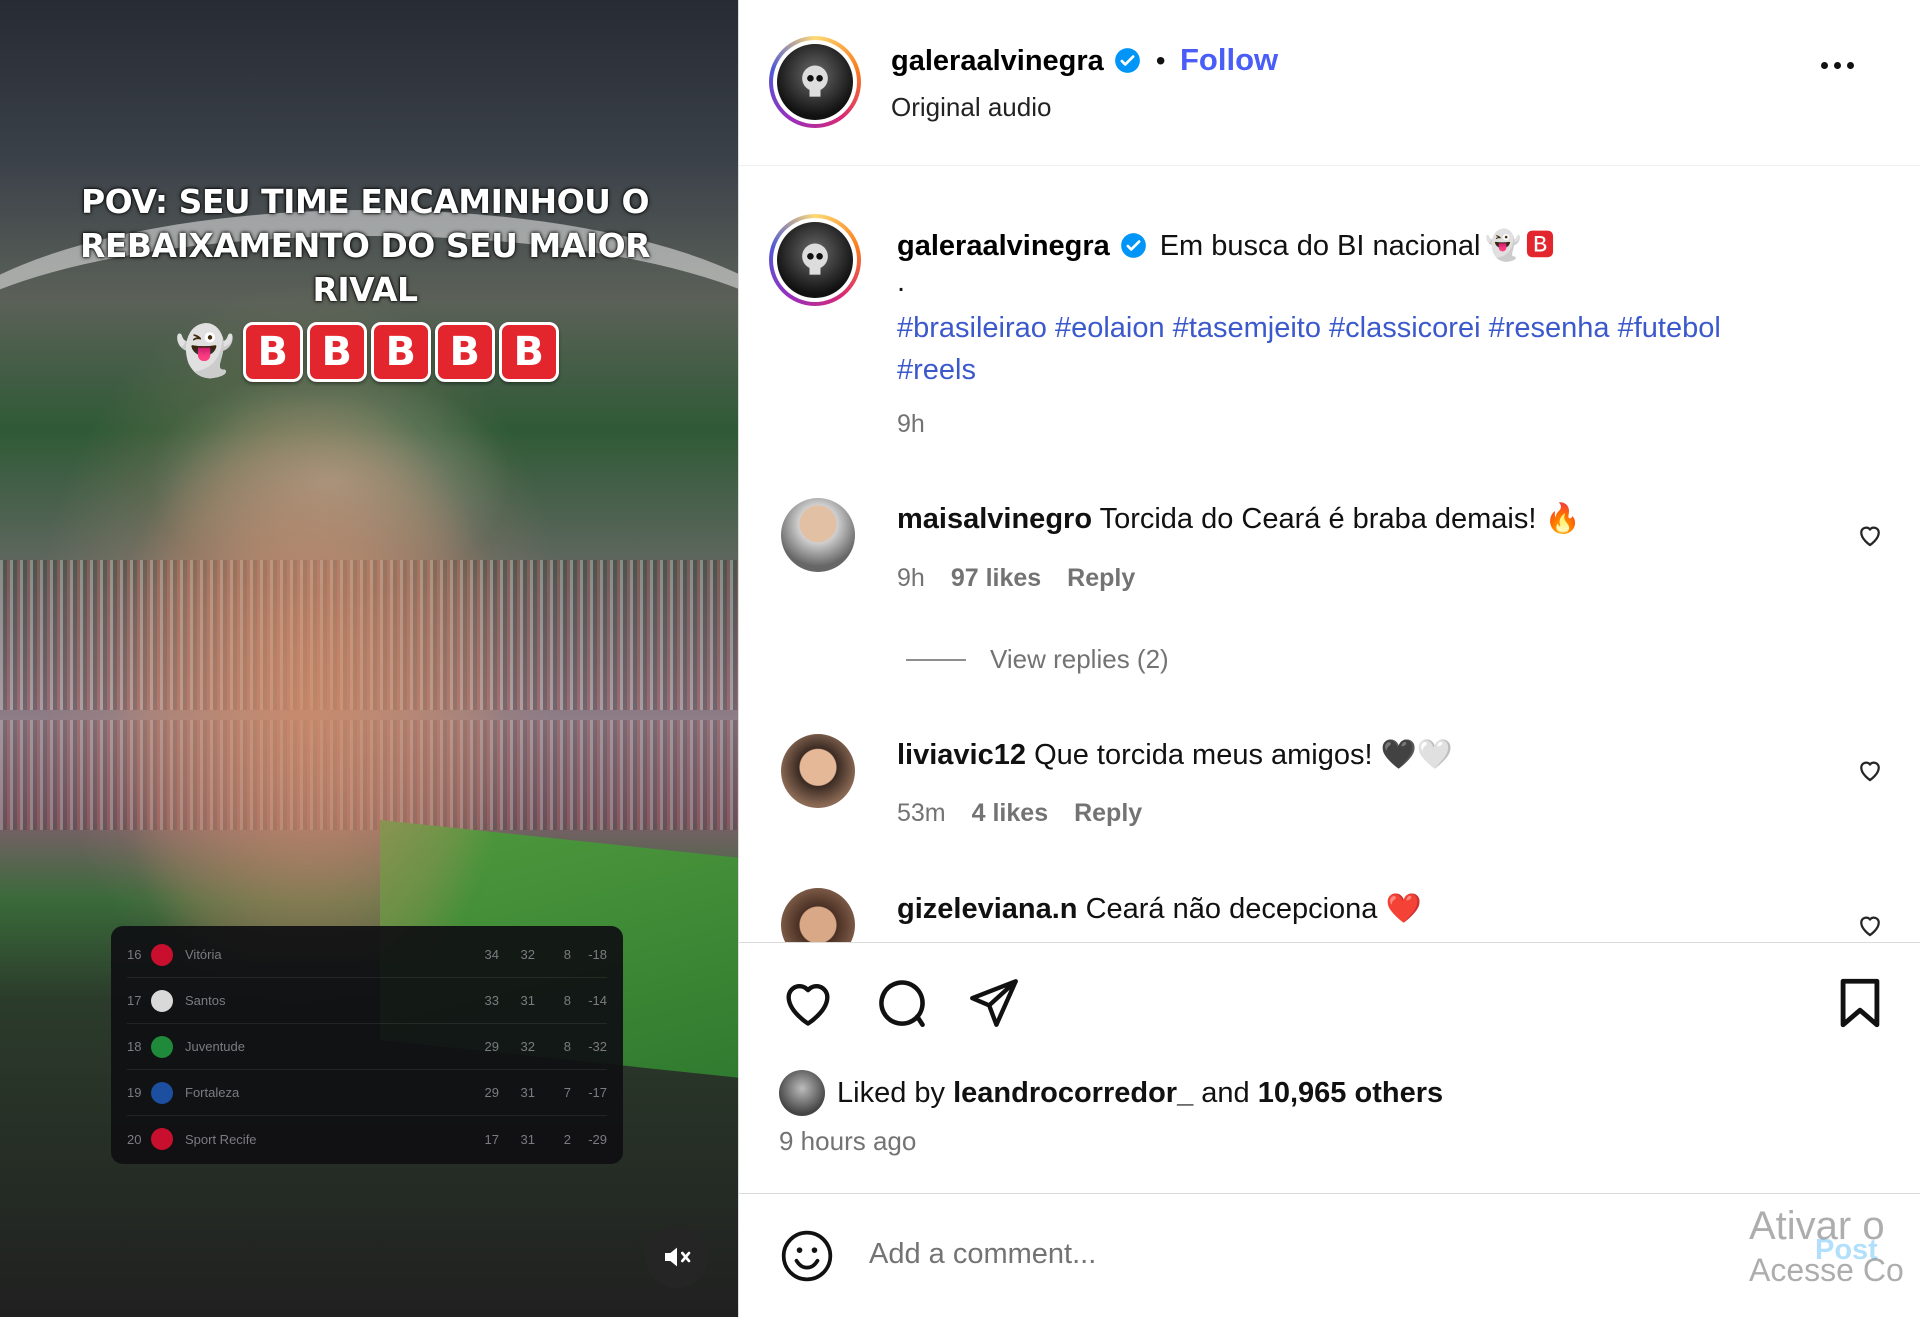 This screenshot has width=1920, height=1317. I want to click on standings-row: 18 Juventude 29 32 8 -32, so click(367, 1047).